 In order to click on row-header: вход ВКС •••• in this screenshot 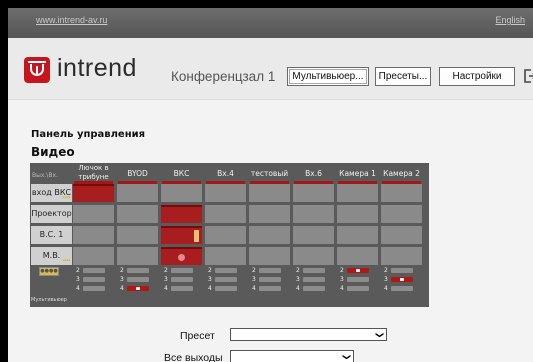, I will do `click(51, 193)`.